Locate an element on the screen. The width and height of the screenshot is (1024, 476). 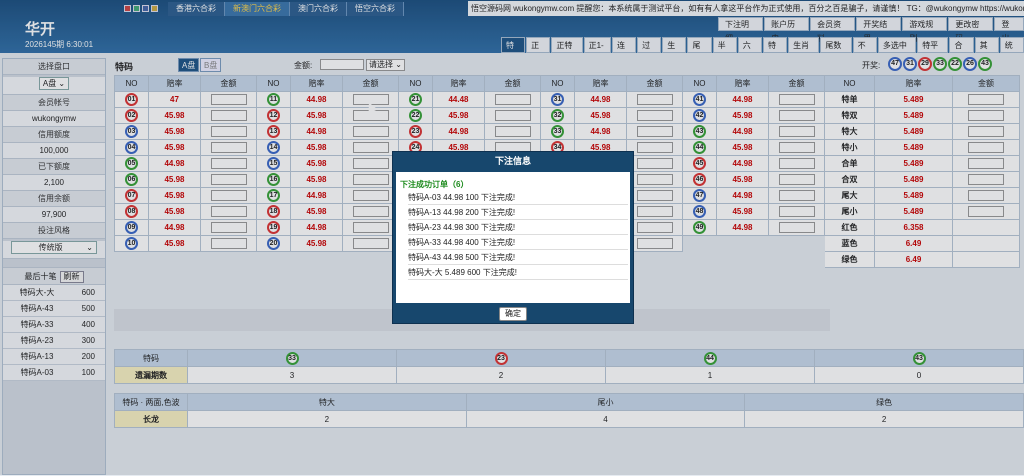
ok-button: 确定 is located at coordinates (513, 314).